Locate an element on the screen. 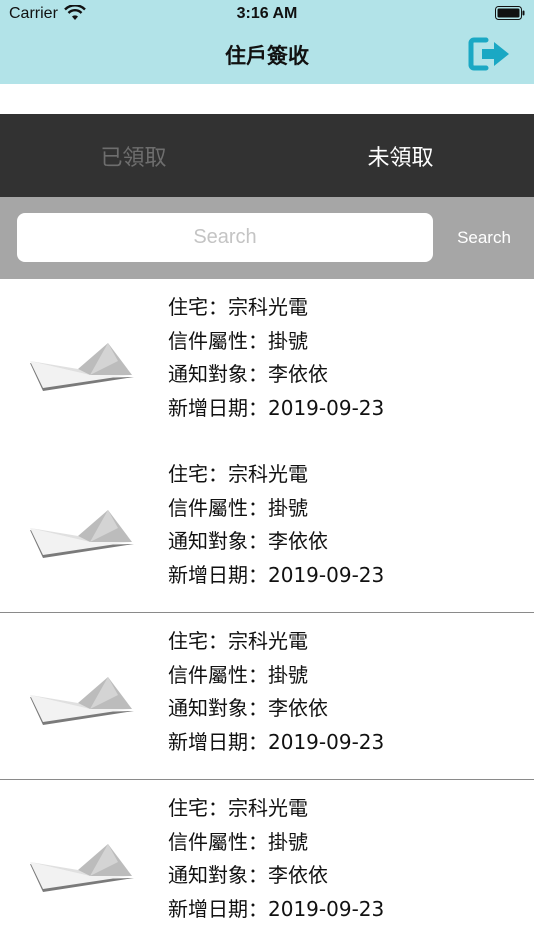 The width and height of the screenshot is (534, 950). tab-received: 已領取 is located at coordinates (133, 155).